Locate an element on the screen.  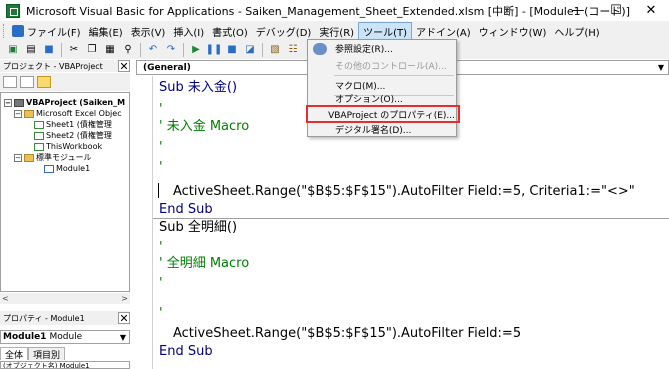
run-icon: ▶ is located at coordinates (196, 50).